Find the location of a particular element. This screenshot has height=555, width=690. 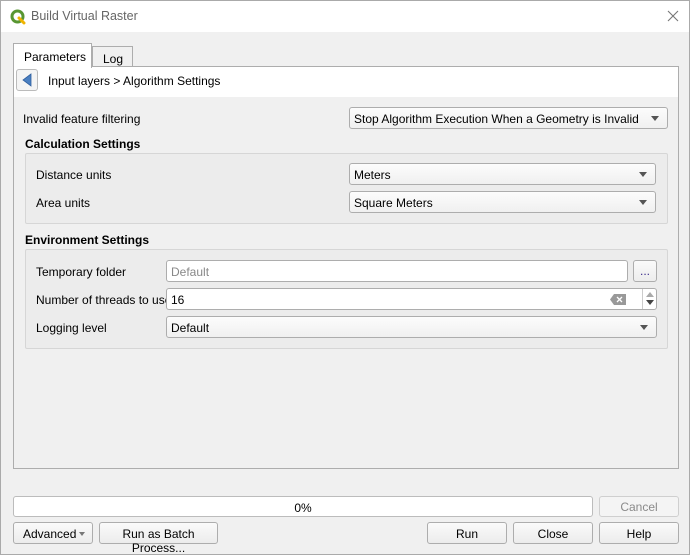

back-button is located at coordinates (27, 80).